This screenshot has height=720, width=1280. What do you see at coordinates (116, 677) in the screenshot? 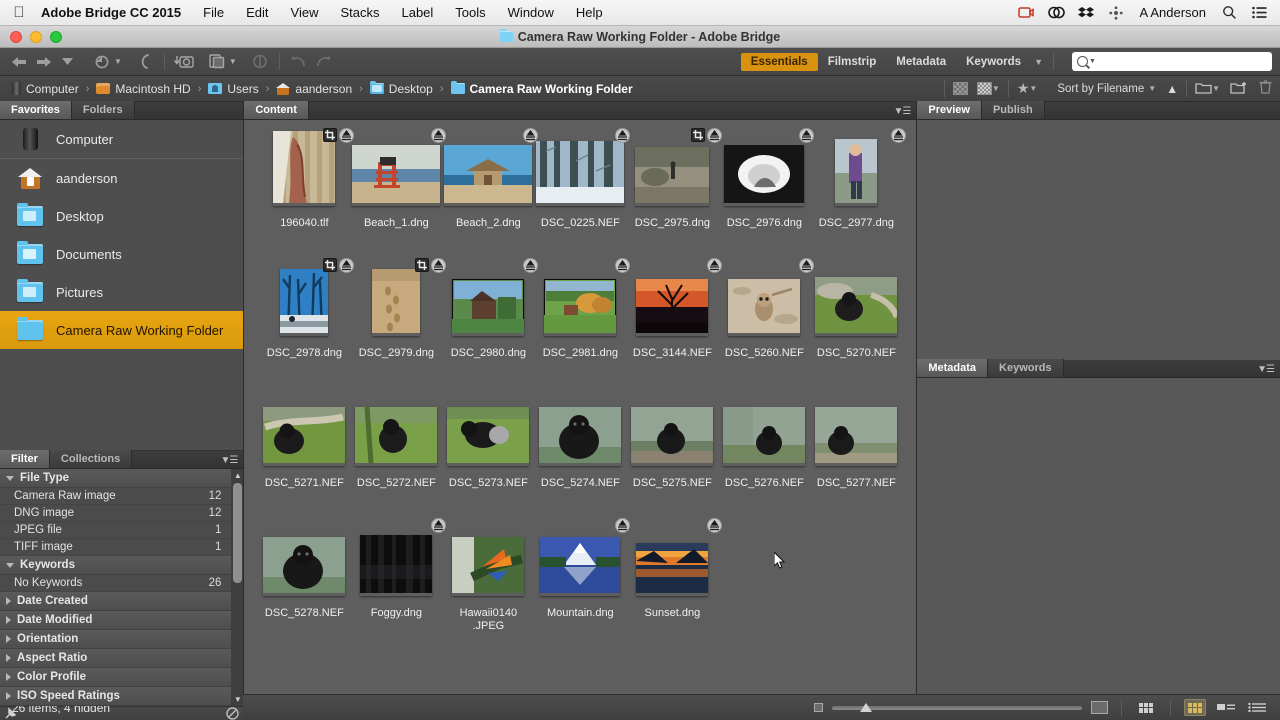
I see `filter-group-color-profile: Color Profile` at bounding box center [116, 677].